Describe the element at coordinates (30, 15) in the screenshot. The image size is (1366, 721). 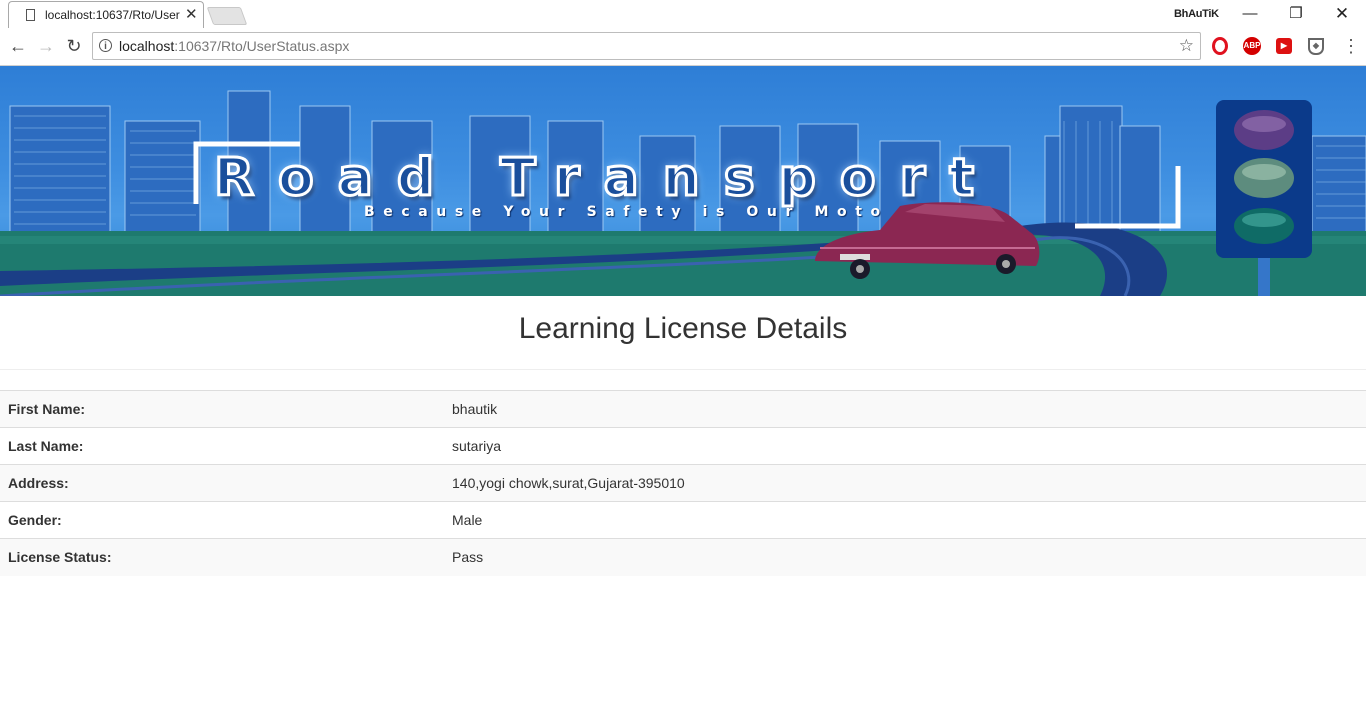
I see `page-icon` at that location.